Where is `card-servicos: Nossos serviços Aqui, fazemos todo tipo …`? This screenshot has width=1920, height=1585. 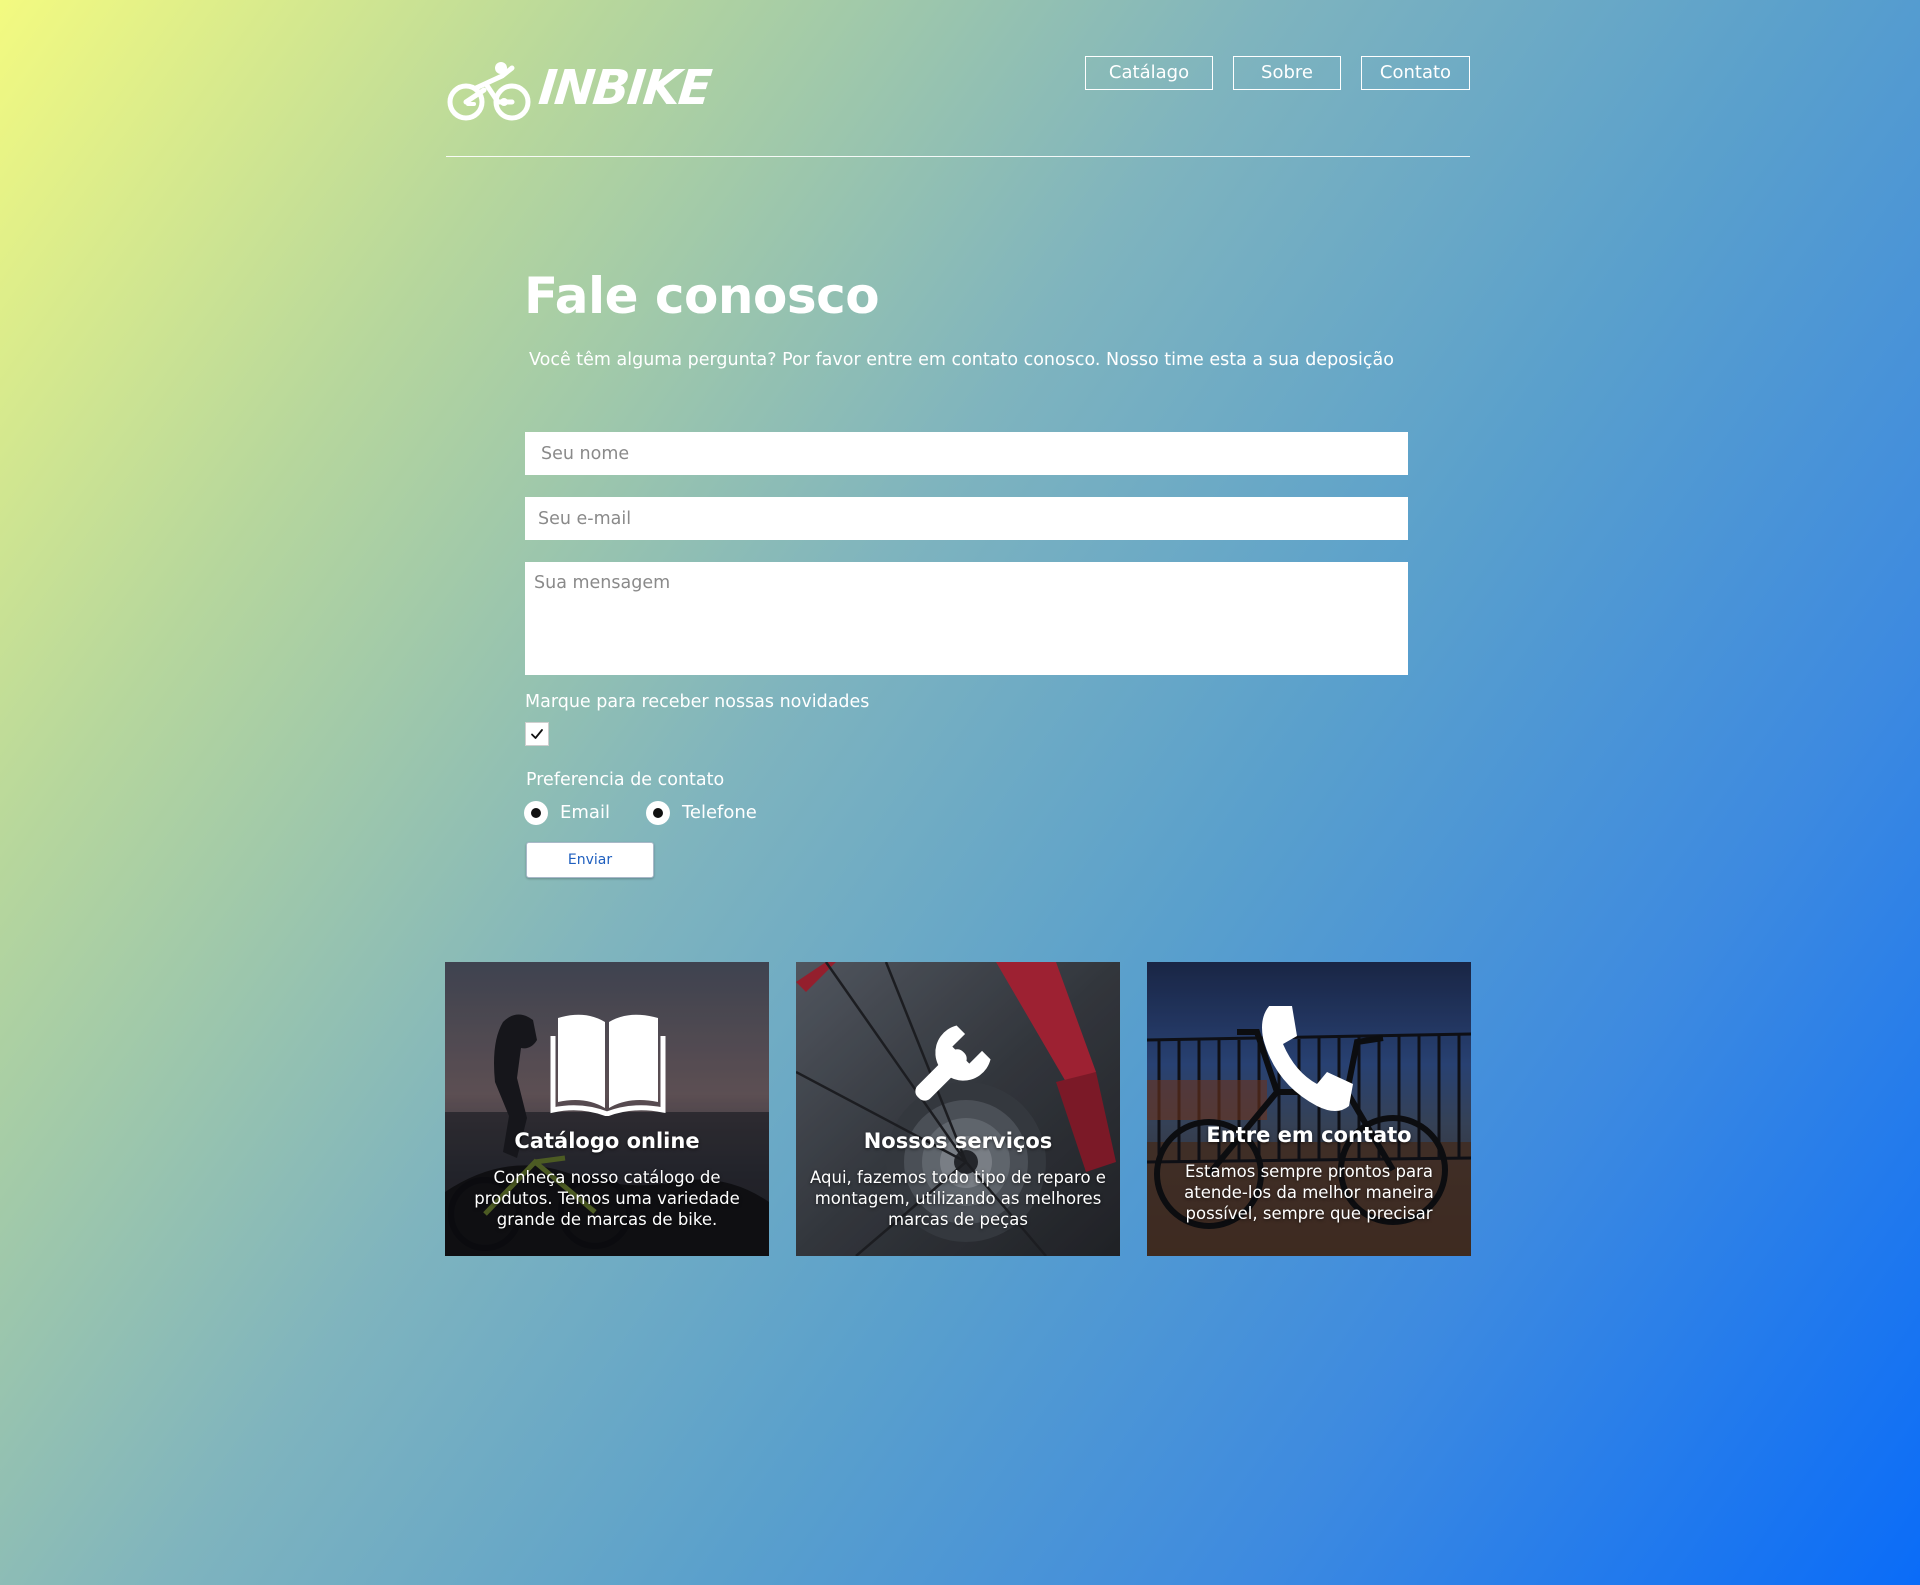
card-servicos: Nossos serviços Aqui, fazemos todo tipo … is located at coordinates (958, 1109).